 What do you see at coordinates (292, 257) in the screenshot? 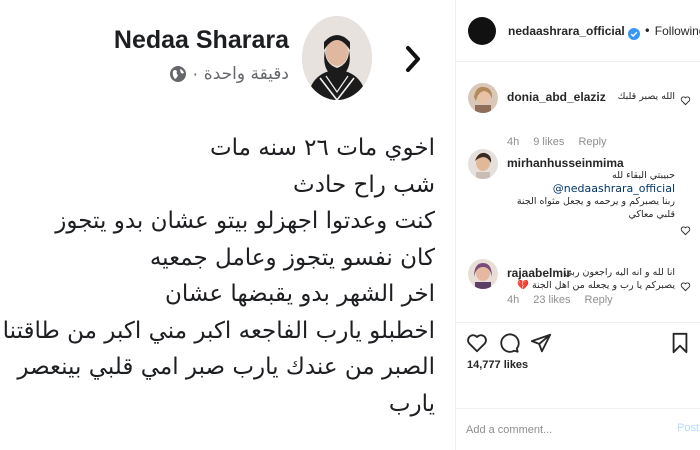
I see `post-text-line: كان نفسو يتجوز وعامل جمعيه` at bounding box center [292, 257].